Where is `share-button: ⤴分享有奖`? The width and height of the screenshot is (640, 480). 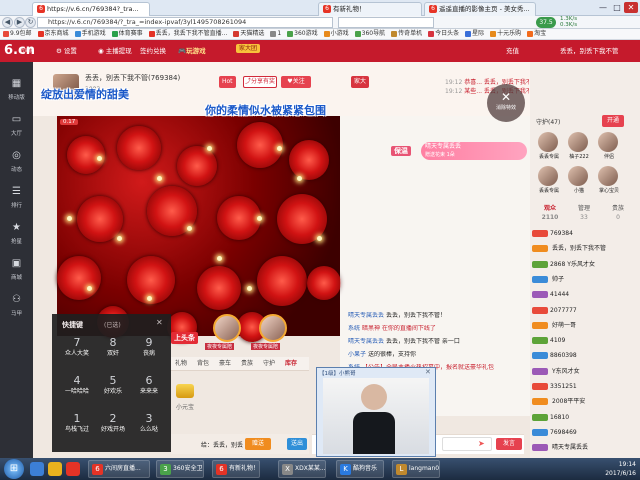
share-button: ⤴分享有奖 is located at coordinates (260, 82).